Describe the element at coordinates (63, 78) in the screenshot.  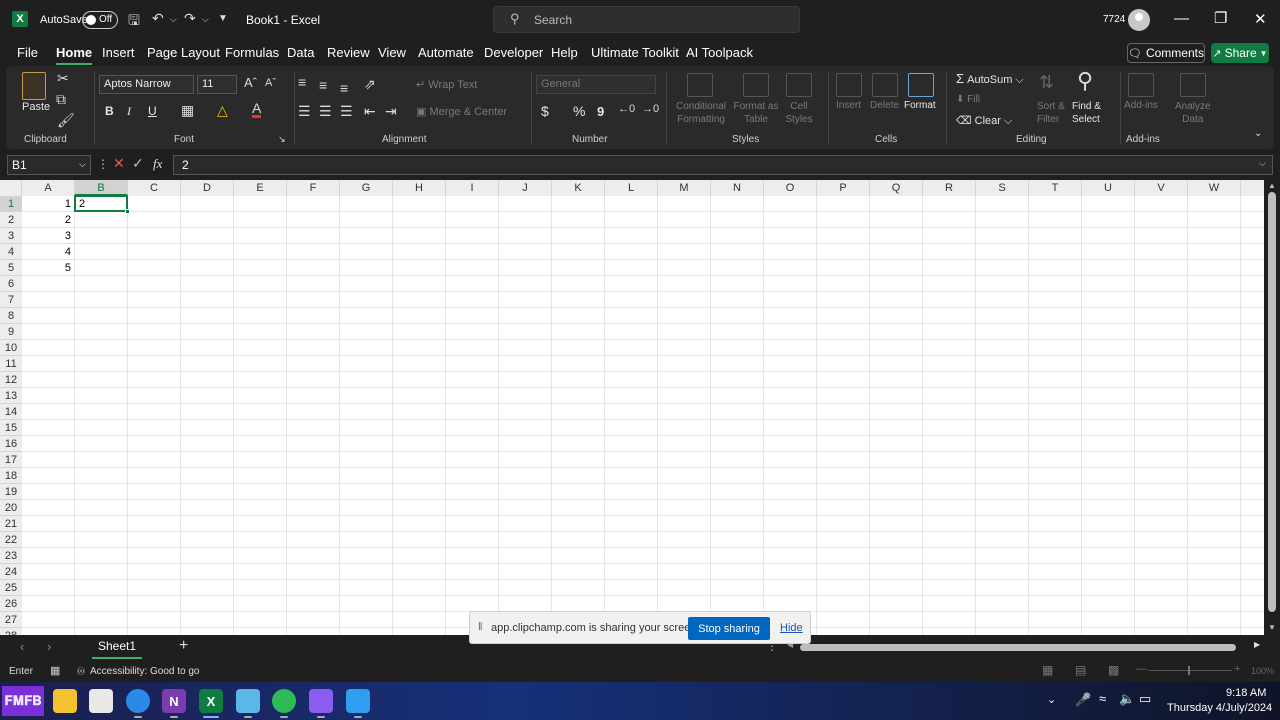
I see `cut-icon: ✂` at that location.